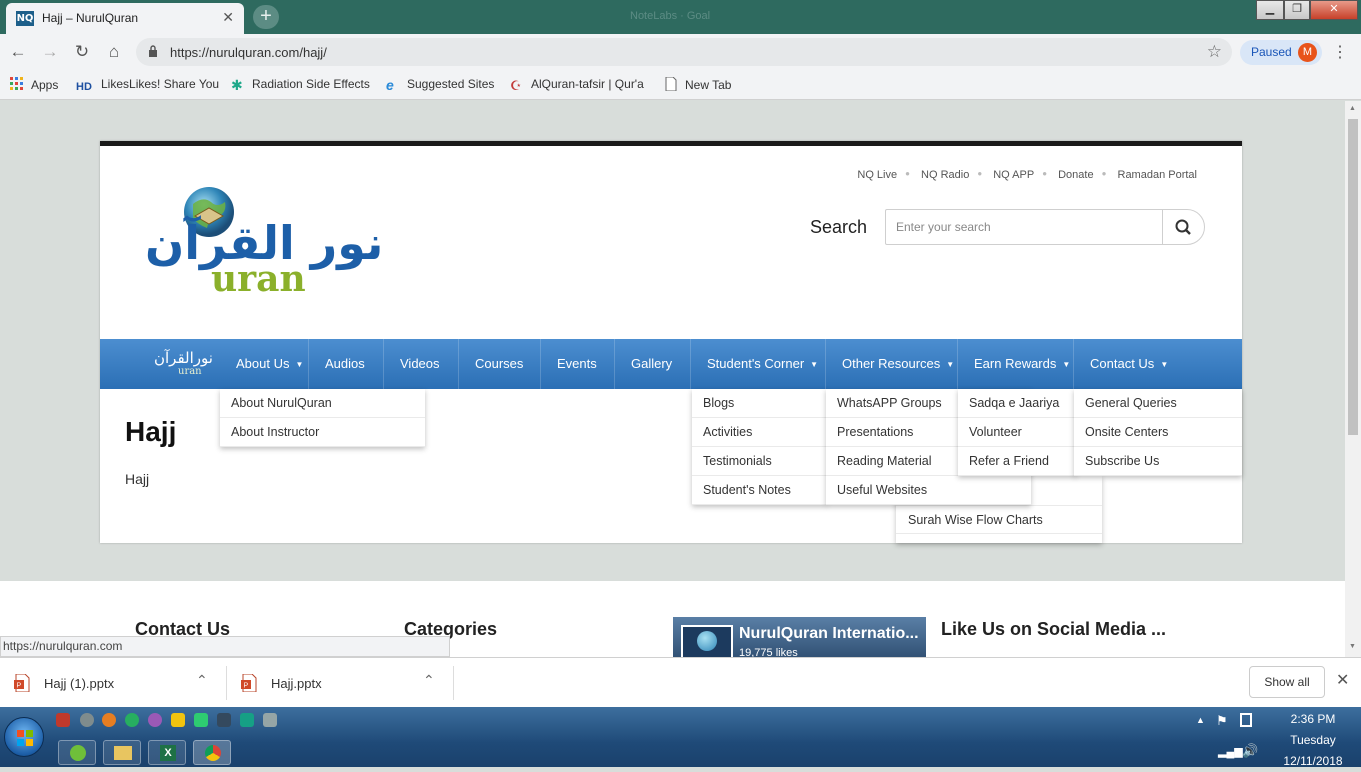  Describe the element at coordinates (1250, 751) in the screenshot. I see `volume-icon: 🔊` at that location.